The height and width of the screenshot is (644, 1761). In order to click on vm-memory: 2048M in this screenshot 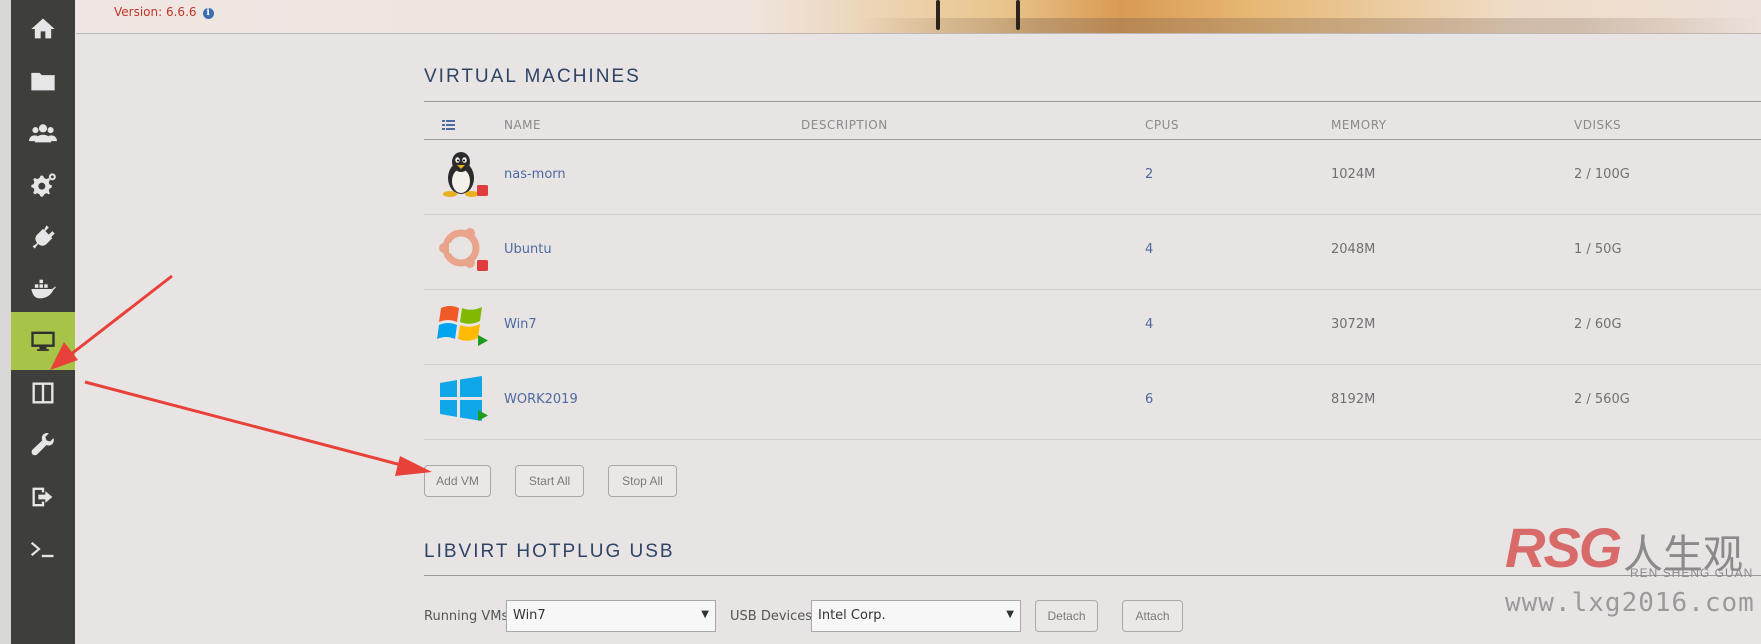, I will do `click(1353, 249)`.